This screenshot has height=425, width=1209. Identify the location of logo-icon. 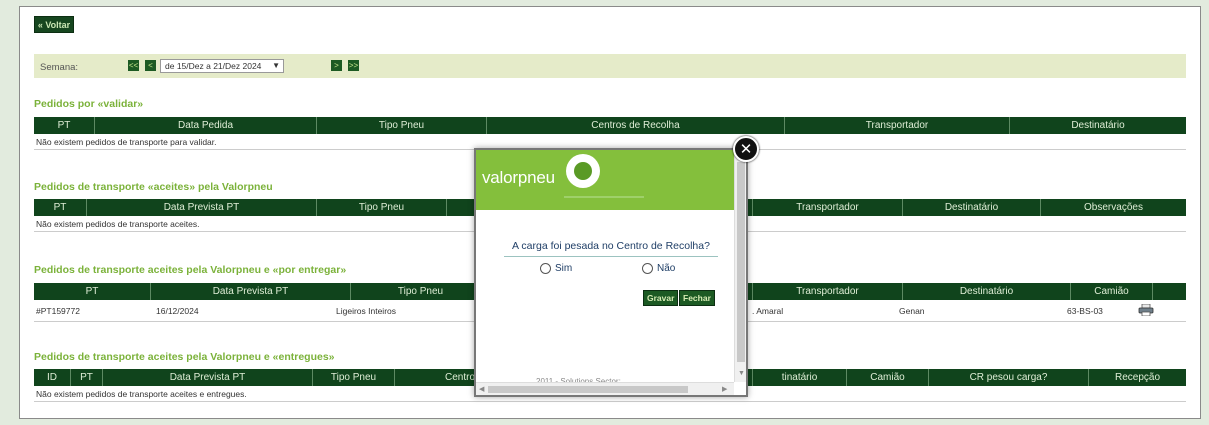
(583, 171).